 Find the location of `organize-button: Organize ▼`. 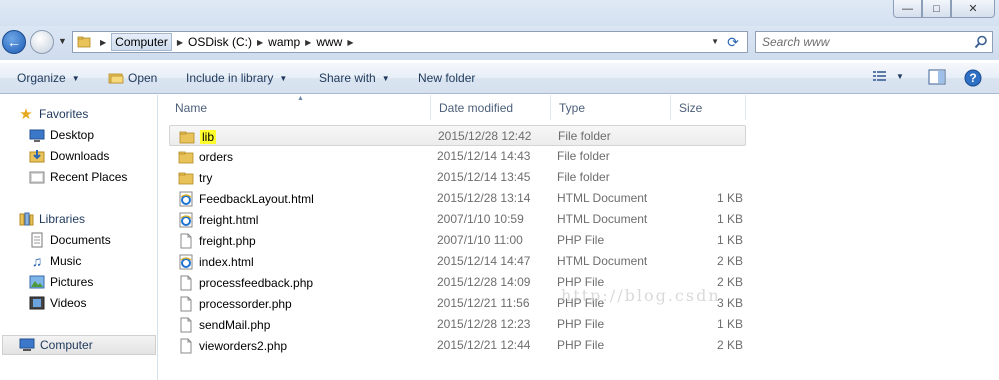

organize-button: Organize ▼ is located at coordinates (48, 78).